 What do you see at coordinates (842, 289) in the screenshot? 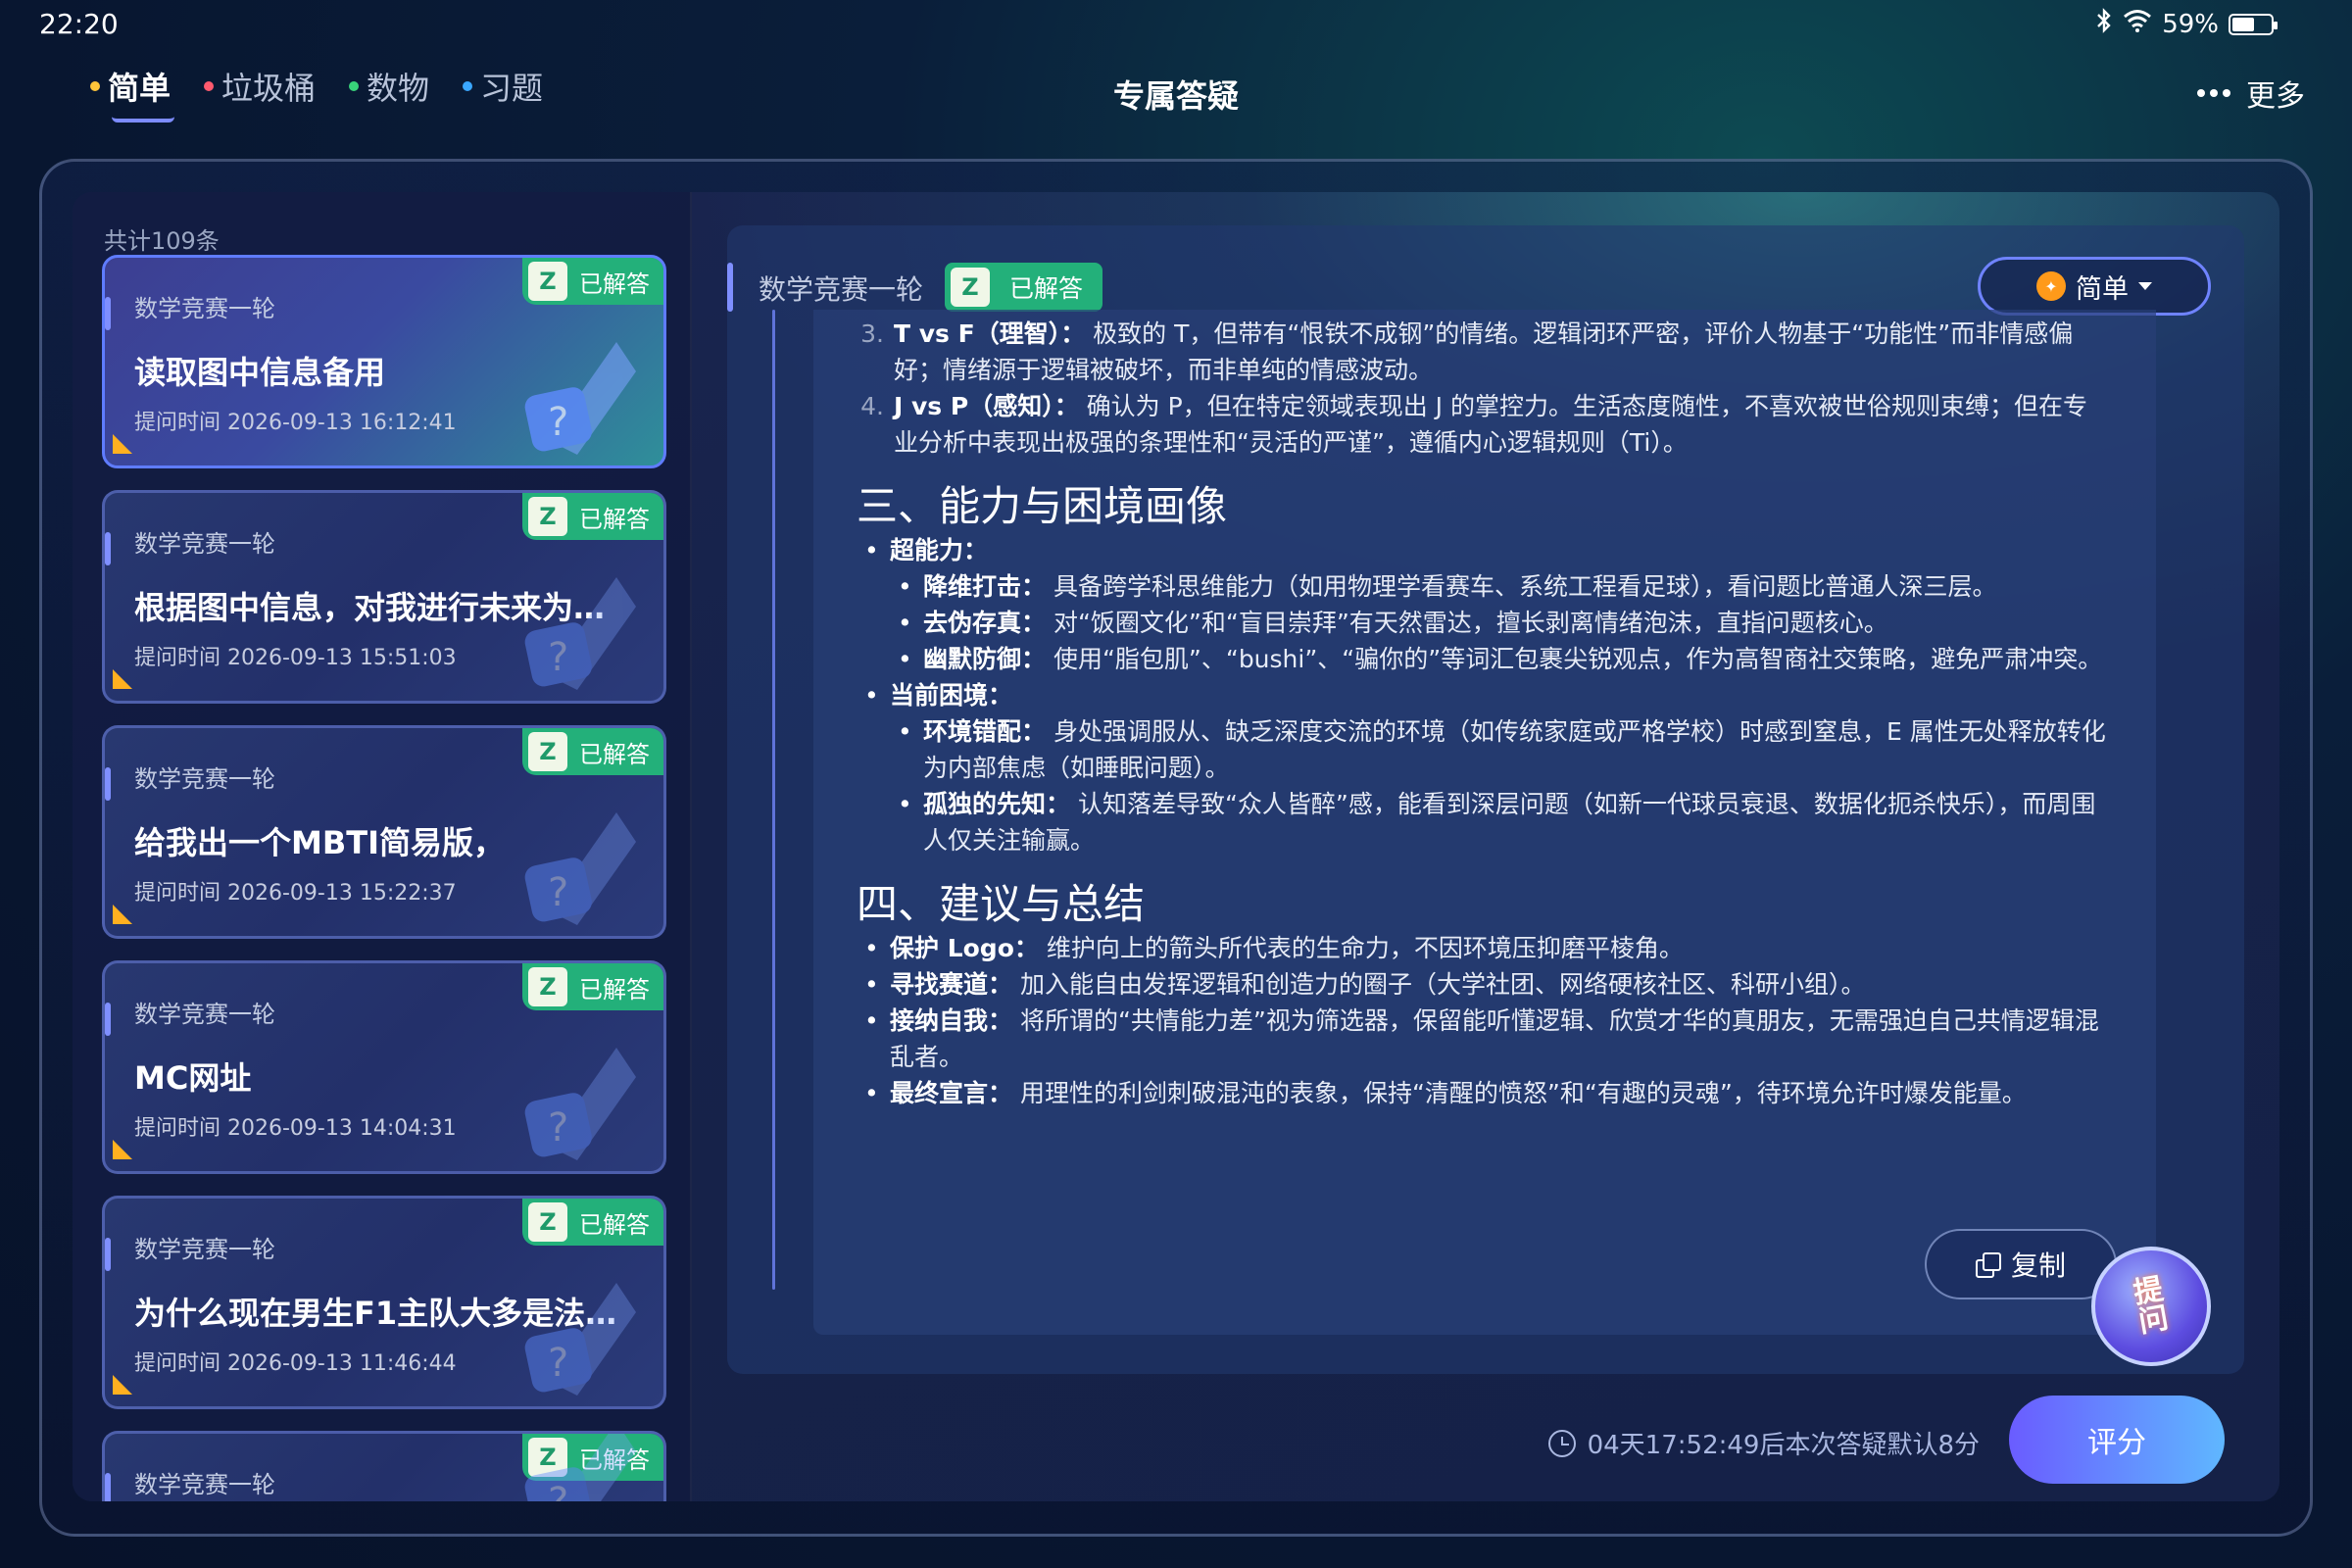
I see `answer-subject: 数学竞赛一轮` at bounding box center [842, 289].